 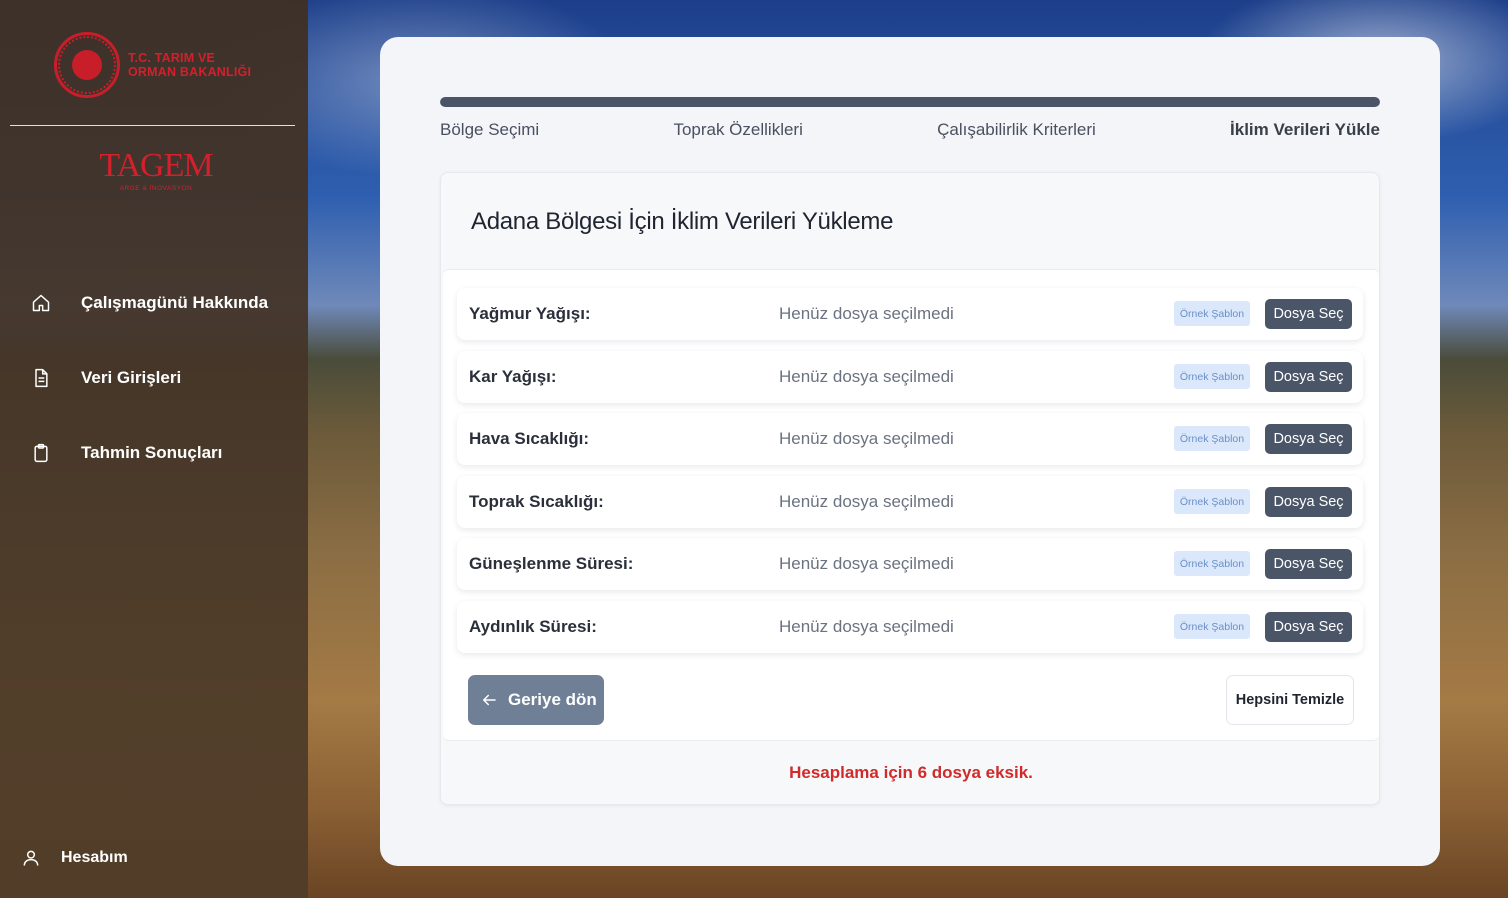 I want to click on sidebar-item-predictions: Tahmin Sonuçları, so click(x=154, y=452).